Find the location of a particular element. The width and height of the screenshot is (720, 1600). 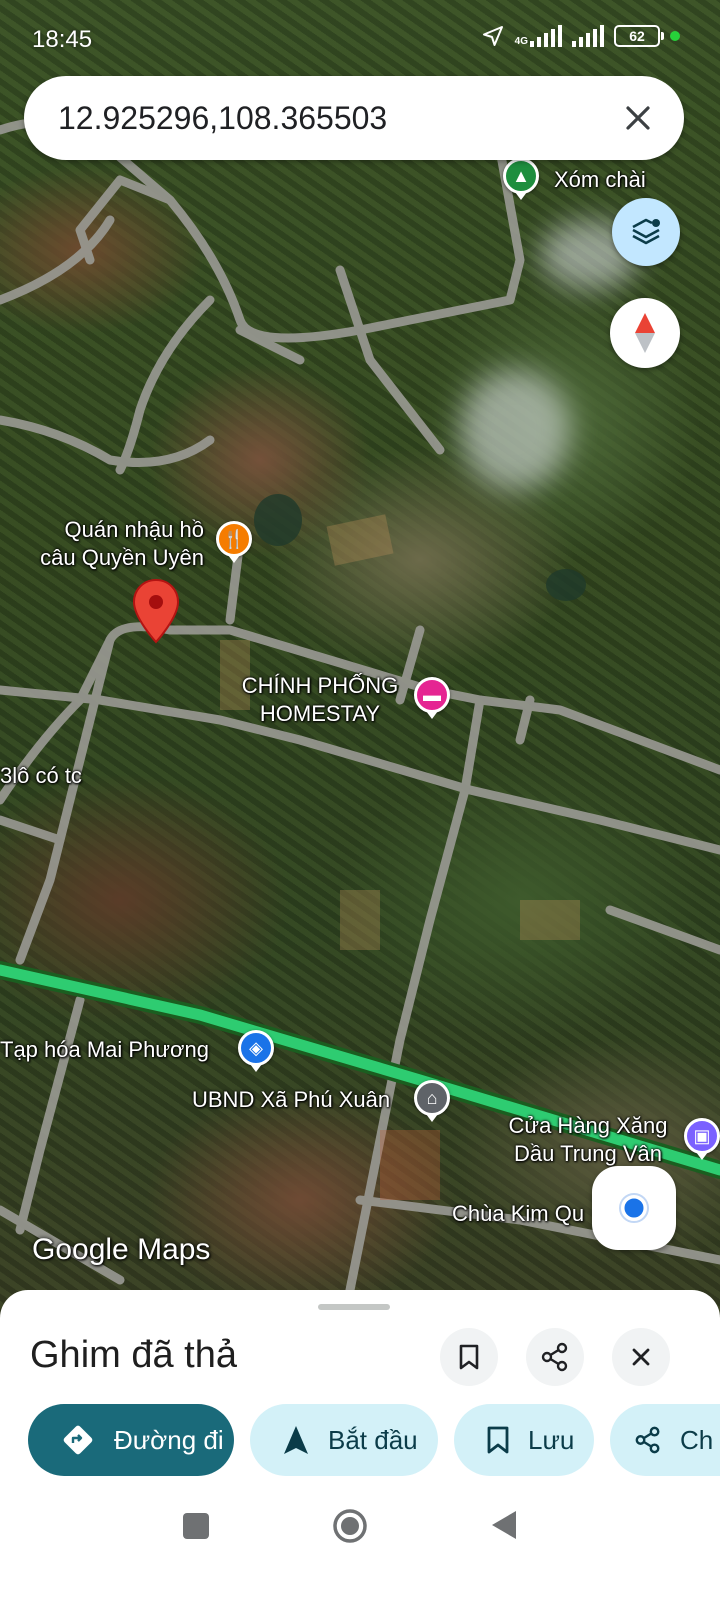

directions-button: Đường đi is located at coordinates (131, 1440).